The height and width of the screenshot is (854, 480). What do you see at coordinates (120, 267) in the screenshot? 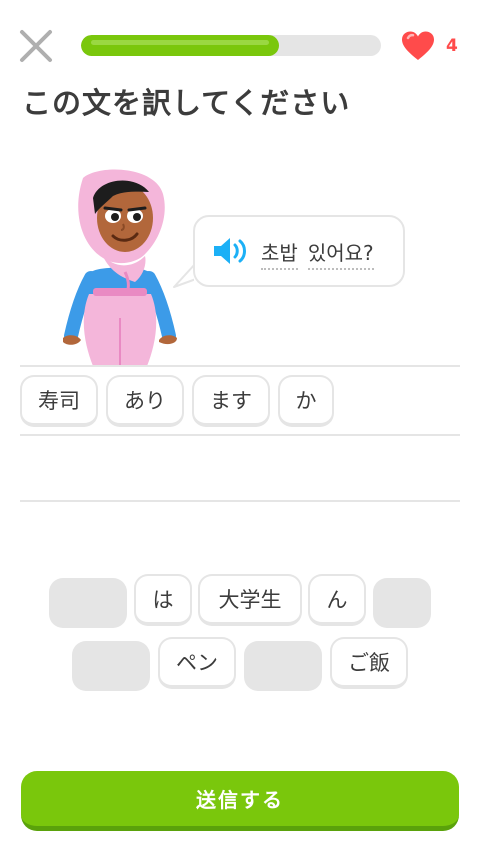
I see `character-illustration` at bounding box center [120, 267].